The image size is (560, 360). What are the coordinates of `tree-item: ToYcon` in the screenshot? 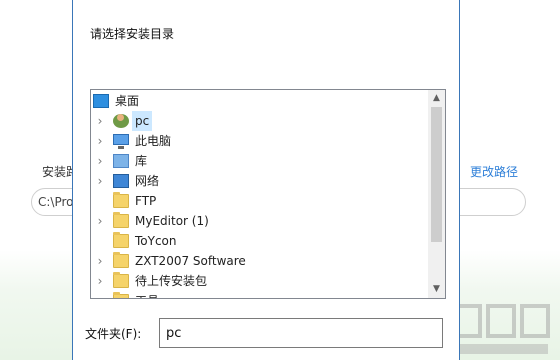 It's located at (259, 241).